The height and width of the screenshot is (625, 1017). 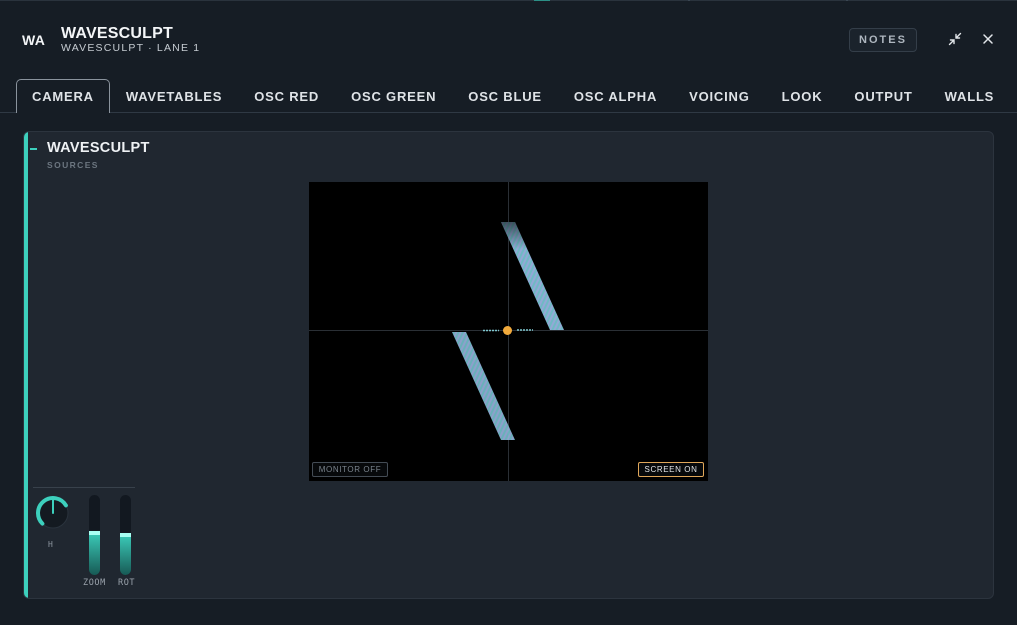 I want to click on zoom-slider, so click(x=94, y=535).